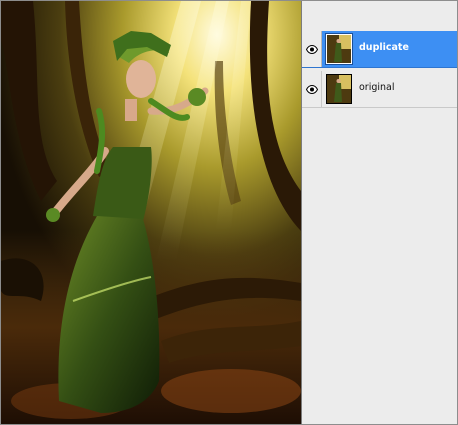  Describe the element at coordinates (384, 47) in the screenshot. I see `layer-name: duplicate` at that location.